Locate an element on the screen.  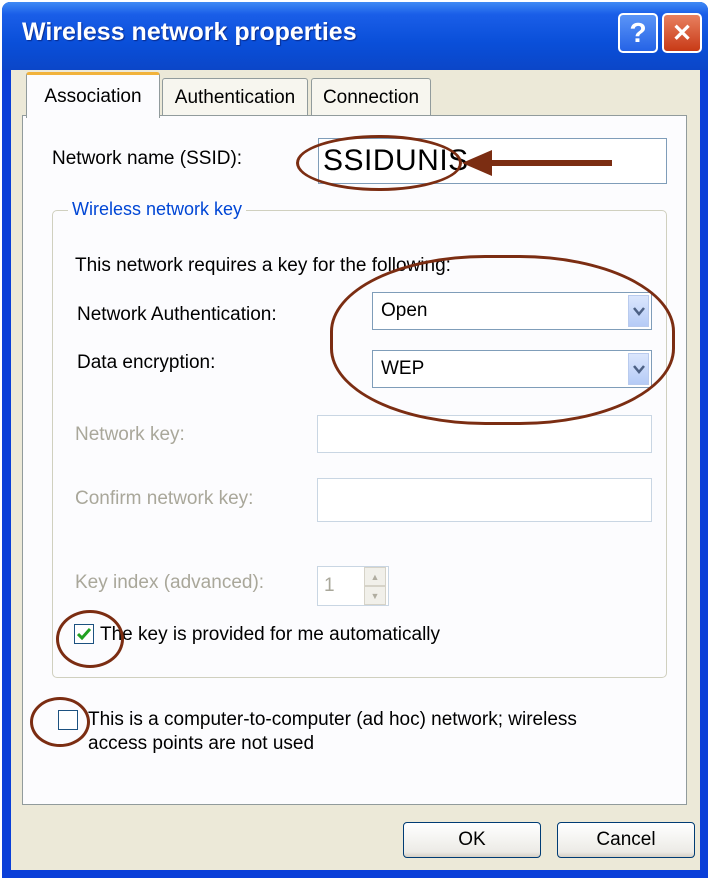
confirm-key-label: Confirm network key: is located at coordinates (164, 498).